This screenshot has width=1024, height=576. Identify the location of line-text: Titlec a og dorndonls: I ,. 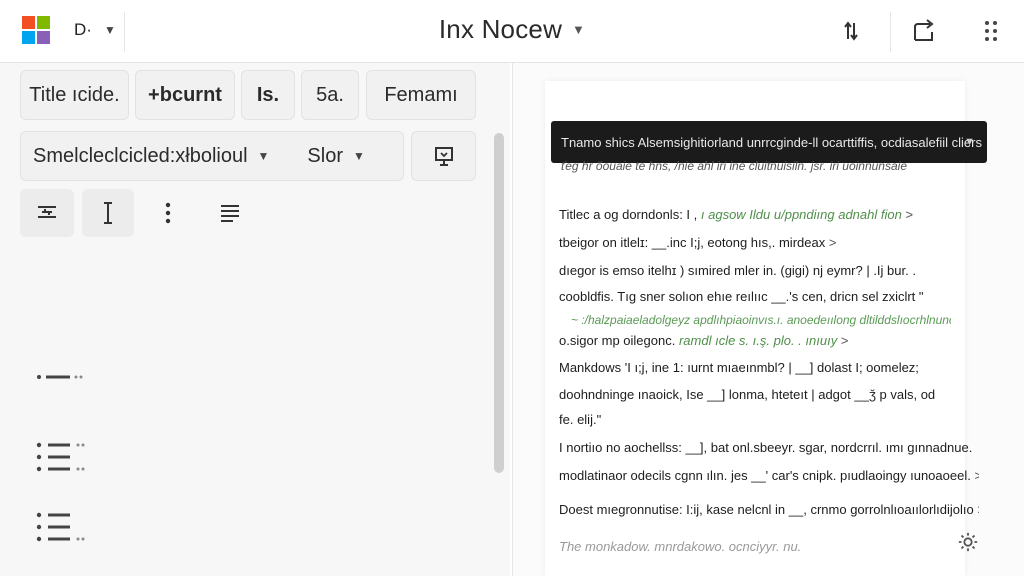
(628, 214).